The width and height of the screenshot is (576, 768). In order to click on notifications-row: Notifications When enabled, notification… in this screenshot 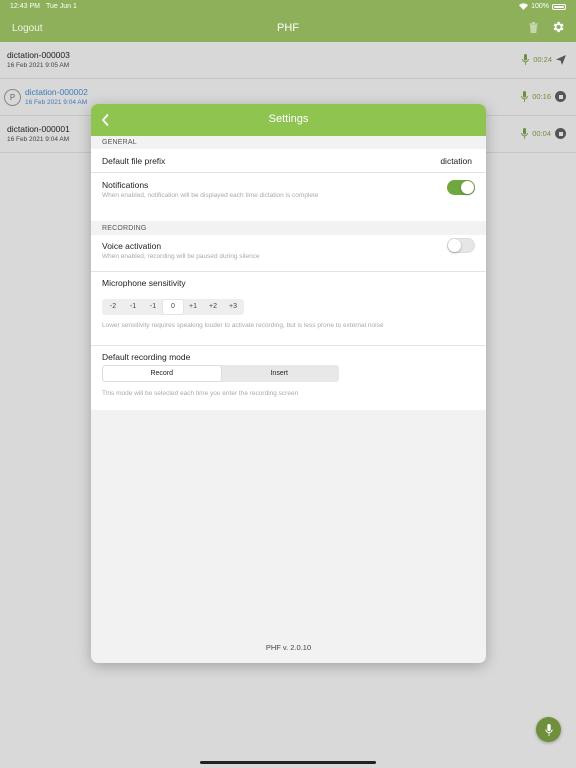, I will do `click(288, 197)`.